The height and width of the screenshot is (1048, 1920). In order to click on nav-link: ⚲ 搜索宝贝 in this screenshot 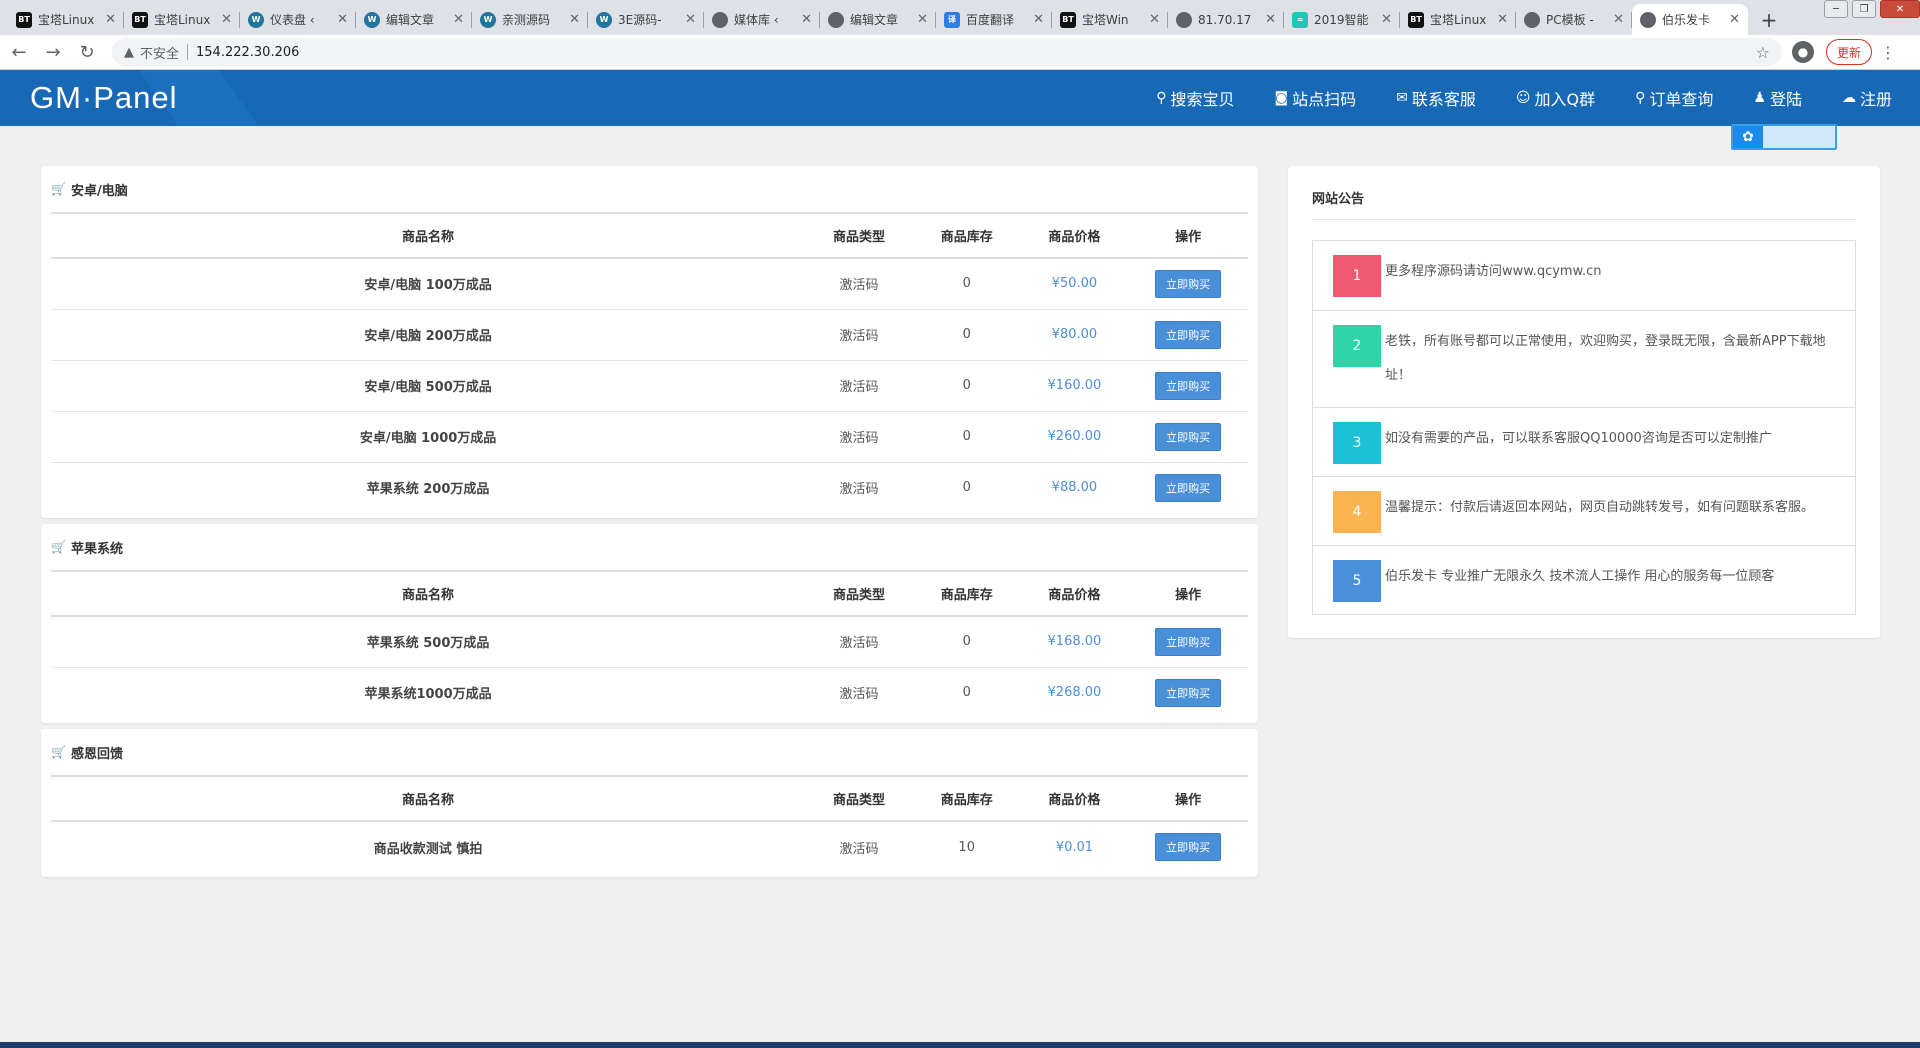, I will do `click(1195, 98)`.